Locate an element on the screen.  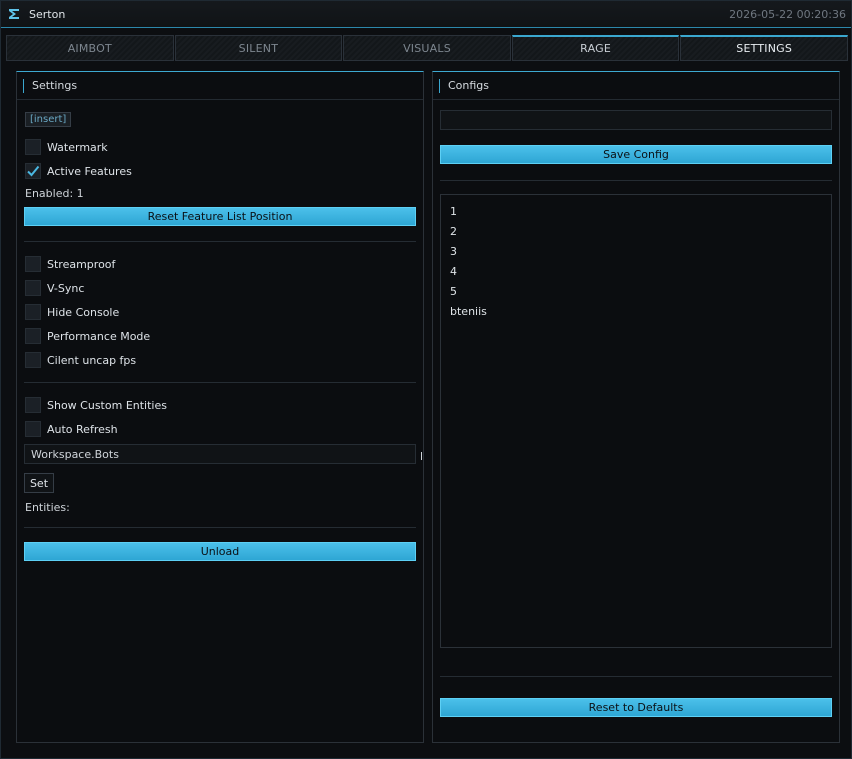
show-custom-entities-label: Show Custom Entities is located at coordinates (107, 405).